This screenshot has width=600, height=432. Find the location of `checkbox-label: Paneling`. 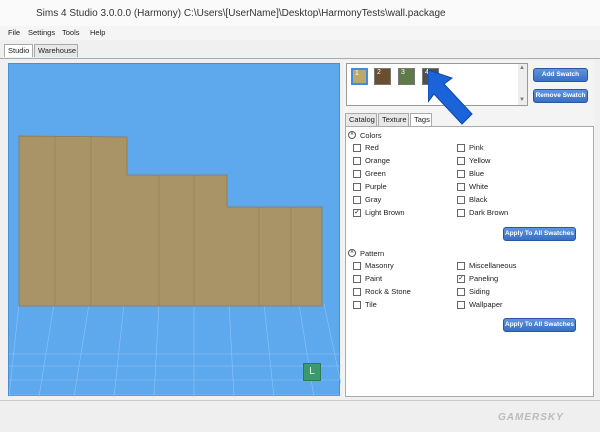

checkbox-label: Paneling is located at coordinates (484, 278).